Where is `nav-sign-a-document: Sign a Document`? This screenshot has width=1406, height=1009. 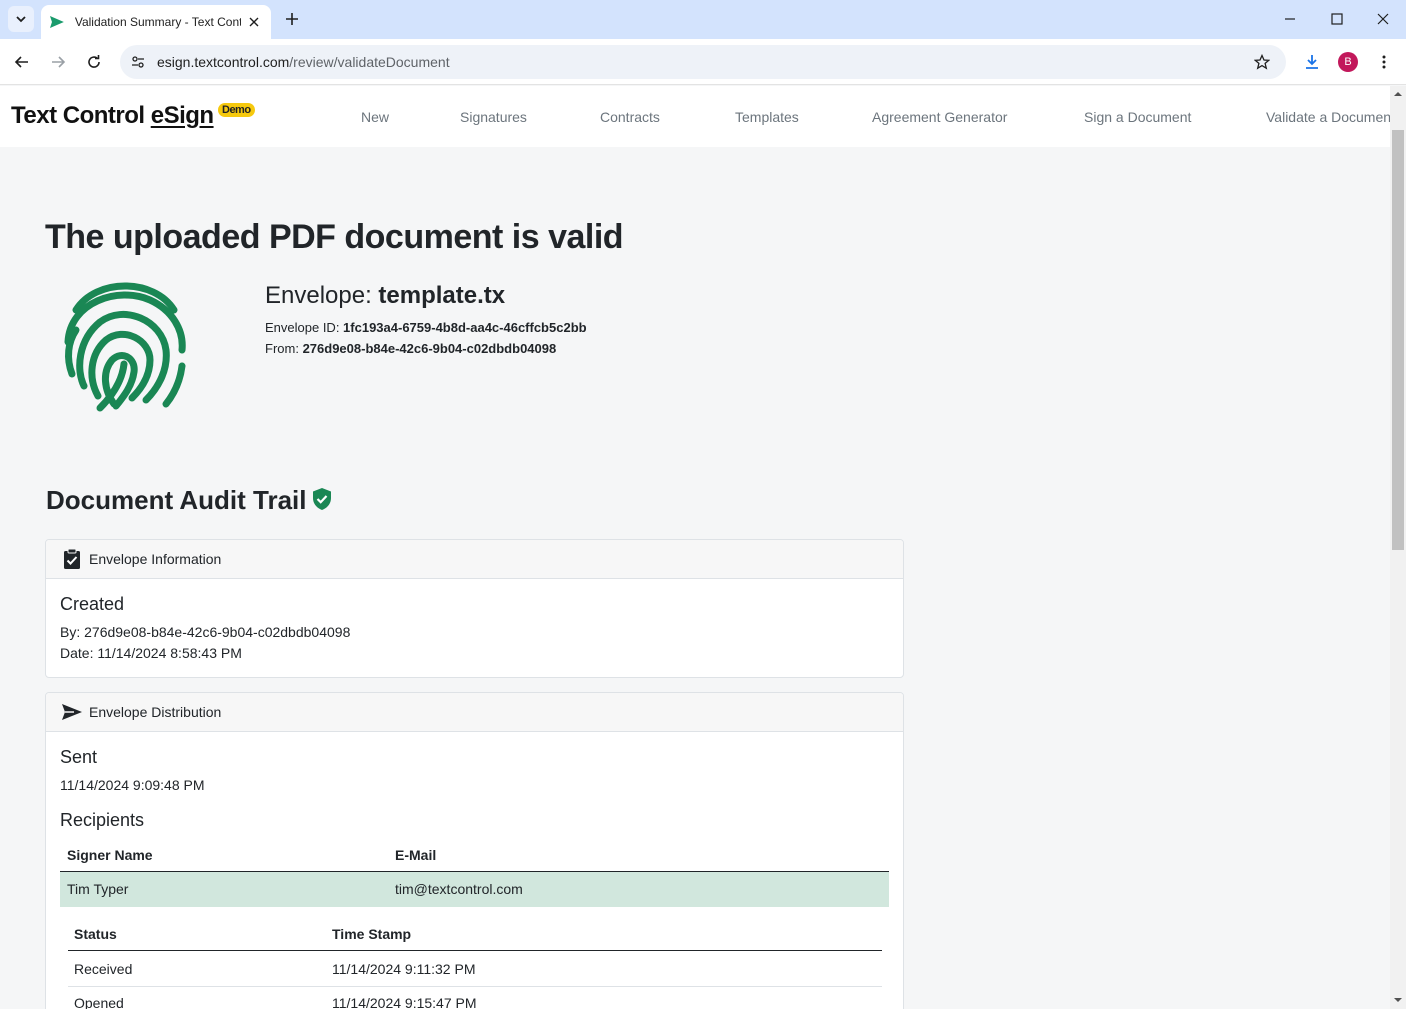 nav-sign-a-document: Sign a Document is located at coordinates (1137, 117).